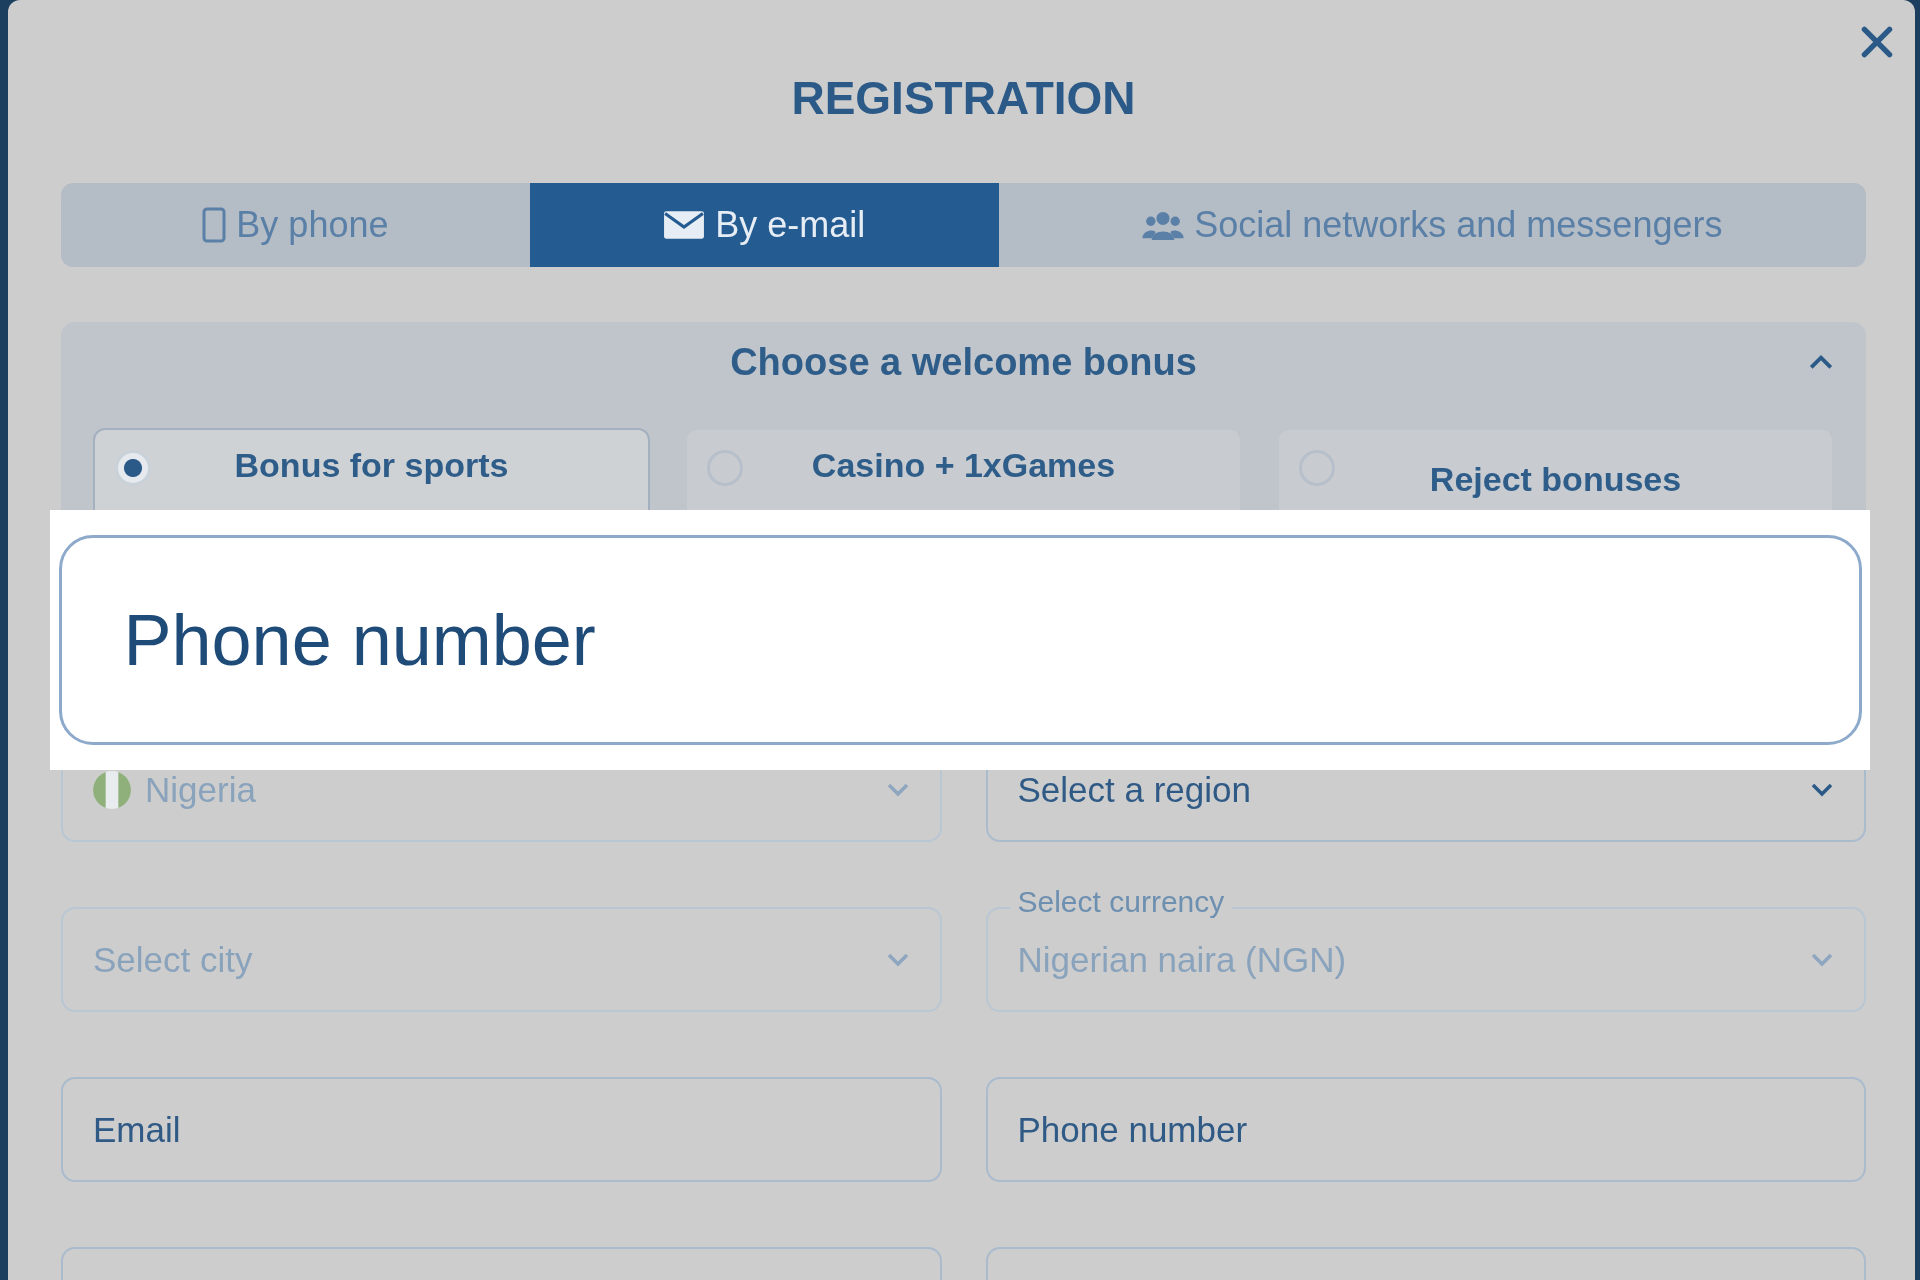 The image size is (1920, 1280). I want to click on input-field: Phone number, so click(1425, 1129).